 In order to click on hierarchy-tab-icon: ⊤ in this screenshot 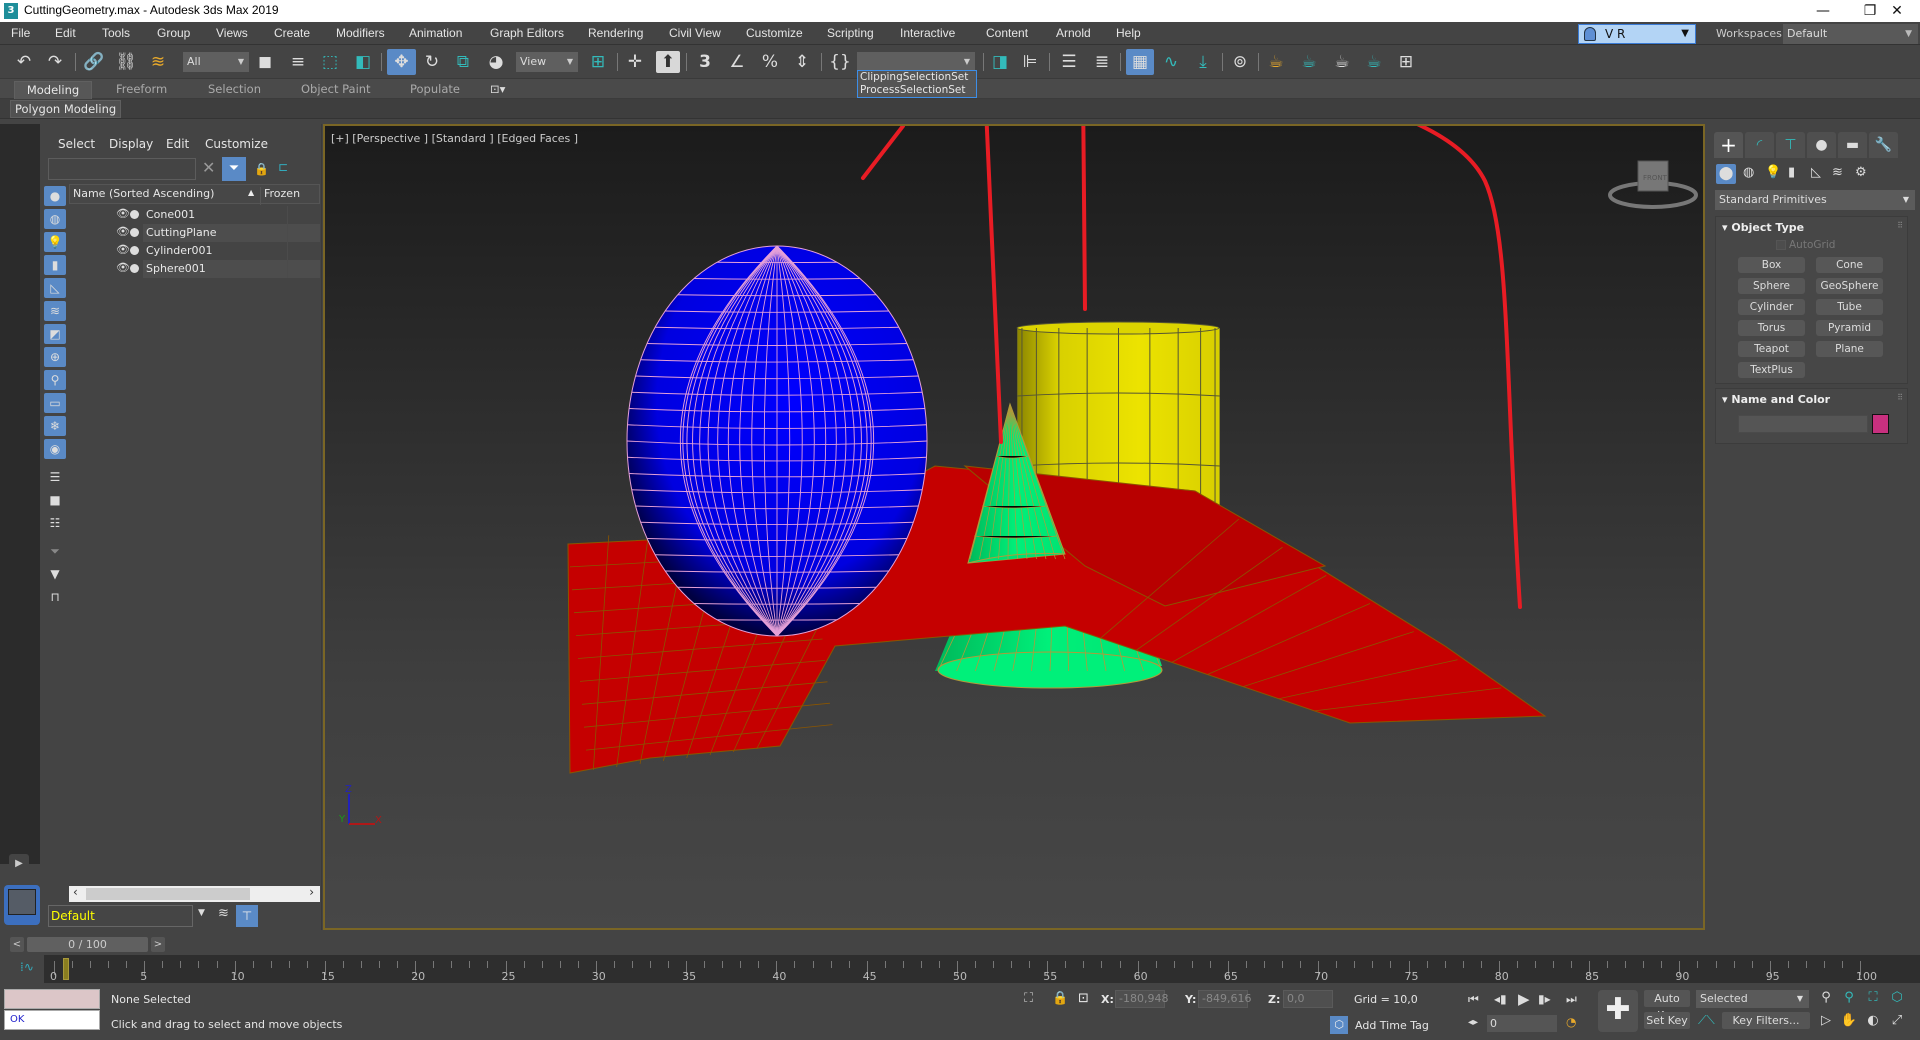, I will do `click(1790, 145)`.